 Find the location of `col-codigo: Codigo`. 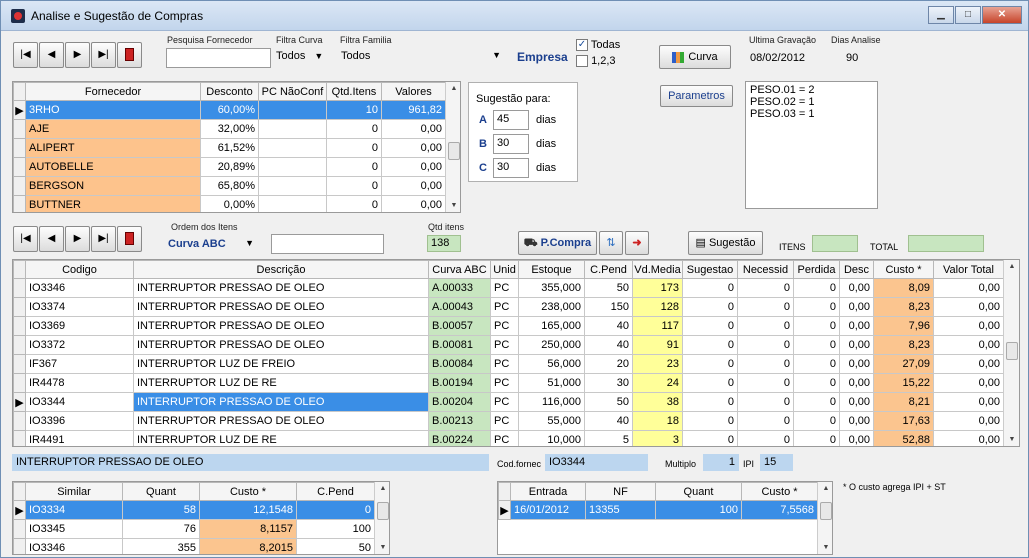

col-codigo: Codigo is located at coordinates (79, 269).